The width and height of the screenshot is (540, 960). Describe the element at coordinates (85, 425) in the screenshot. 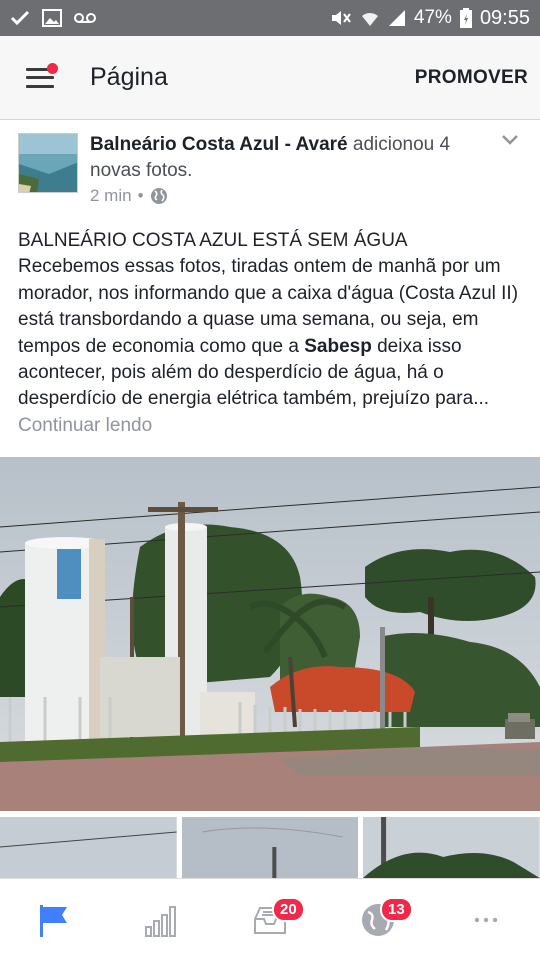

I see `continue-reading-link: Continuar lendo` at that location.